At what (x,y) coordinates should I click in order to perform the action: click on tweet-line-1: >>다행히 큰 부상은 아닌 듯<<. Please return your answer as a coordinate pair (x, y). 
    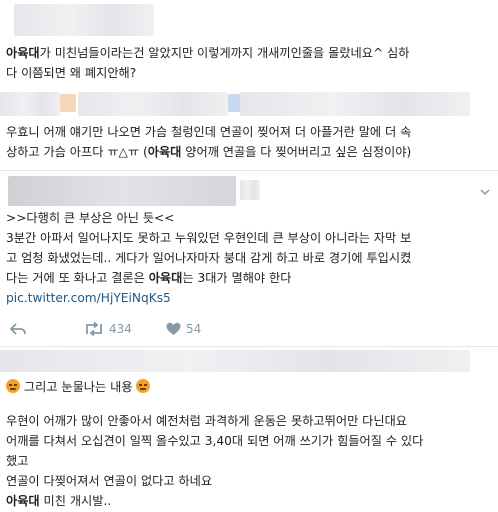
    Looking at the image, I should click on (90, 218).